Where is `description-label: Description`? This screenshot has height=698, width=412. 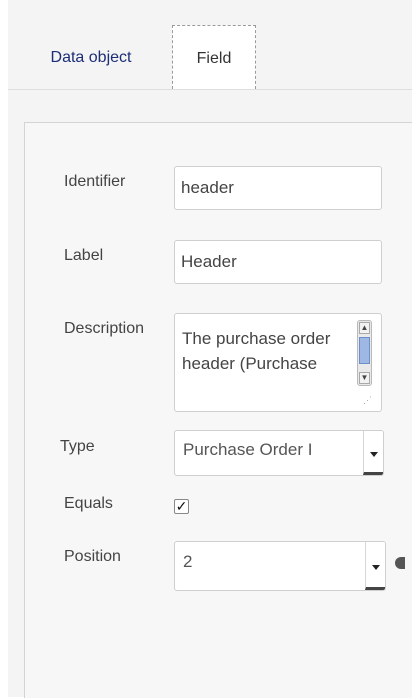
description-label: Description is located at coordinates (104, 328).